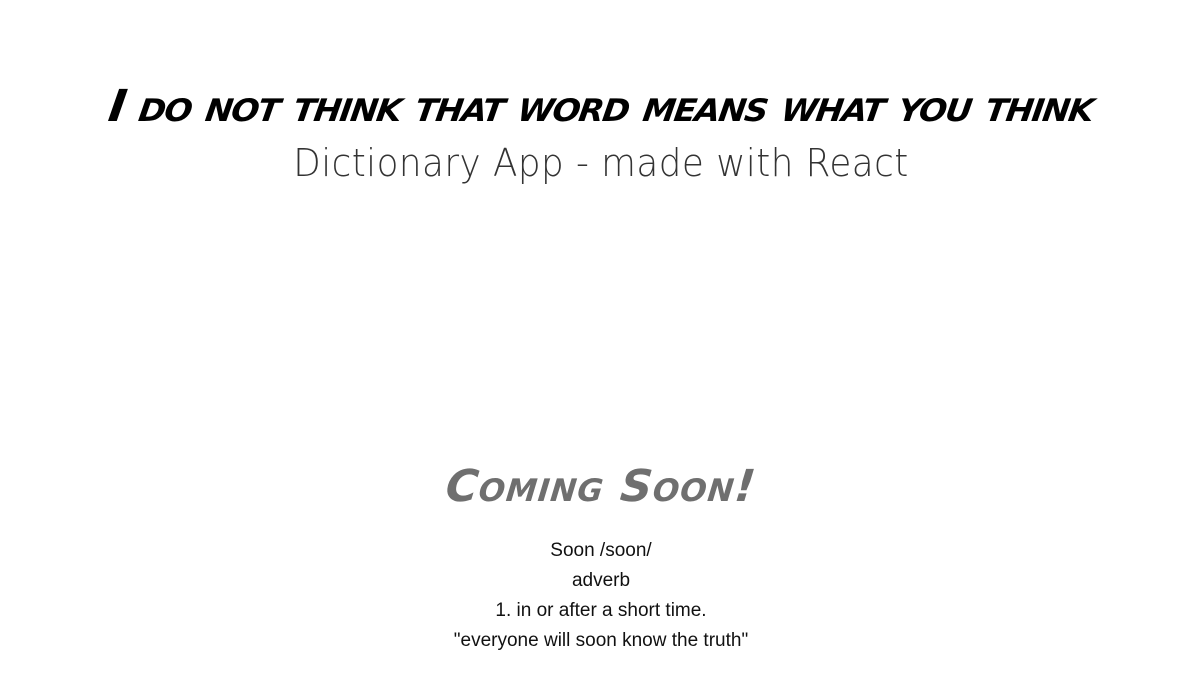 Image resolution: width=1202 pixels, height=674 pixels. What do you see at coordinates (601, 163) in the screenshot?
I see `page-subtitle: Dictionary App - made with React` at bounding box center [601, 163].